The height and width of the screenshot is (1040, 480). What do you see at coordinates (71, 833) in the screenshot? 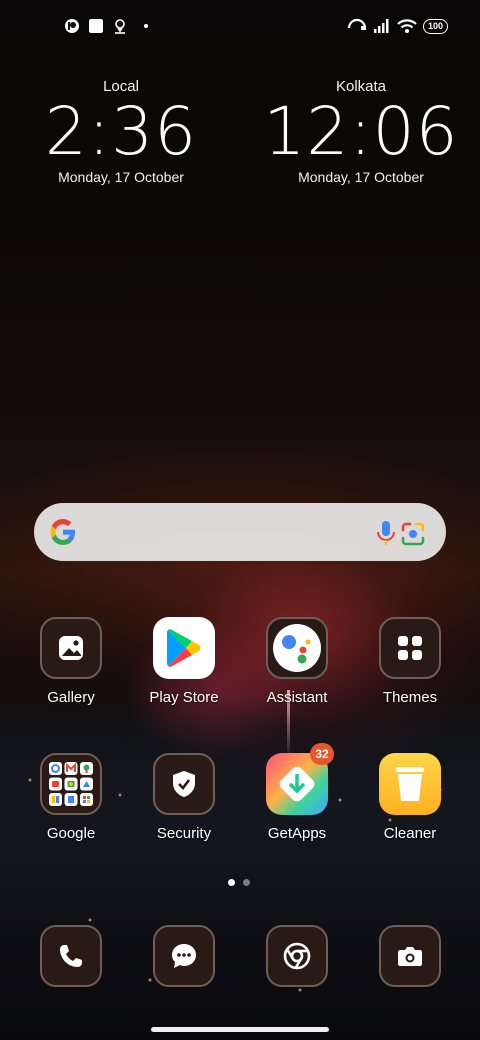
I see `app-label: Google` at bounding box center [71, 833].